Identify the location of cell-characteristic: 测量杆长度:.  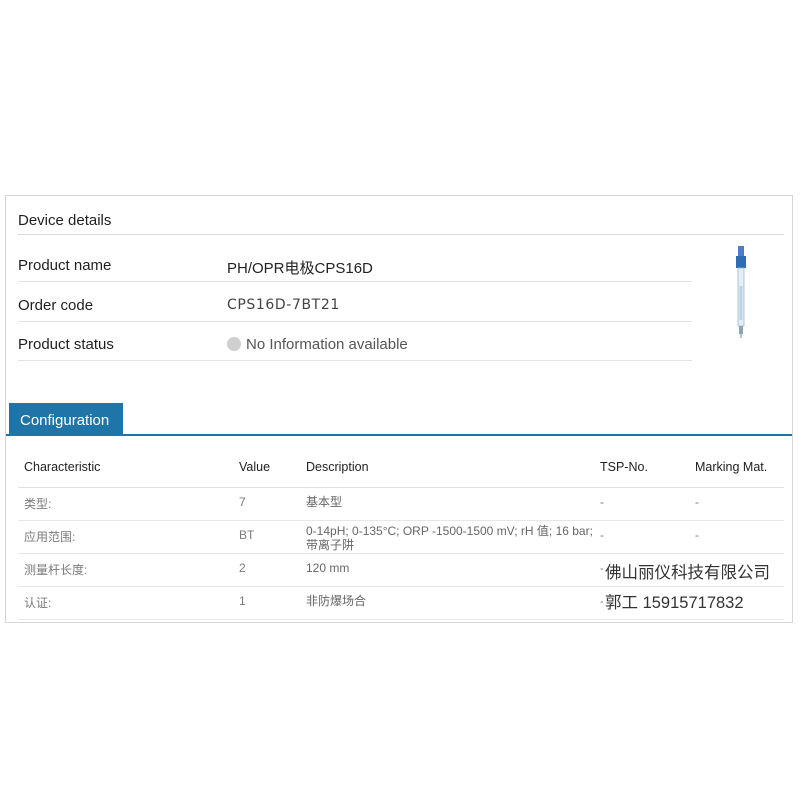
(56, 570).